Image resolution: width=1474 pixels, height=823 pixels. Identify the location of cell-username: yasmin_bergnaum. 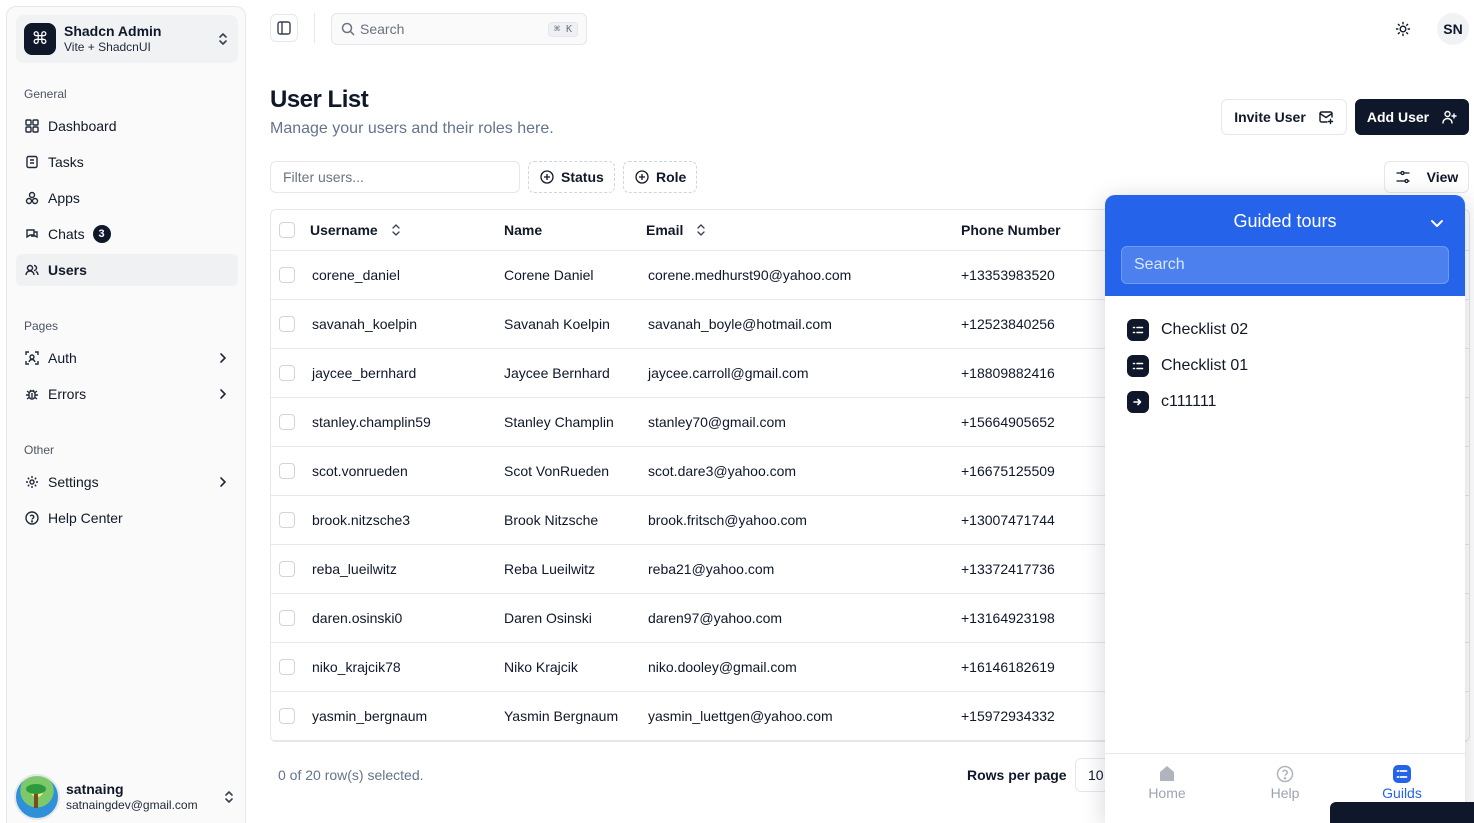
(370, 716).